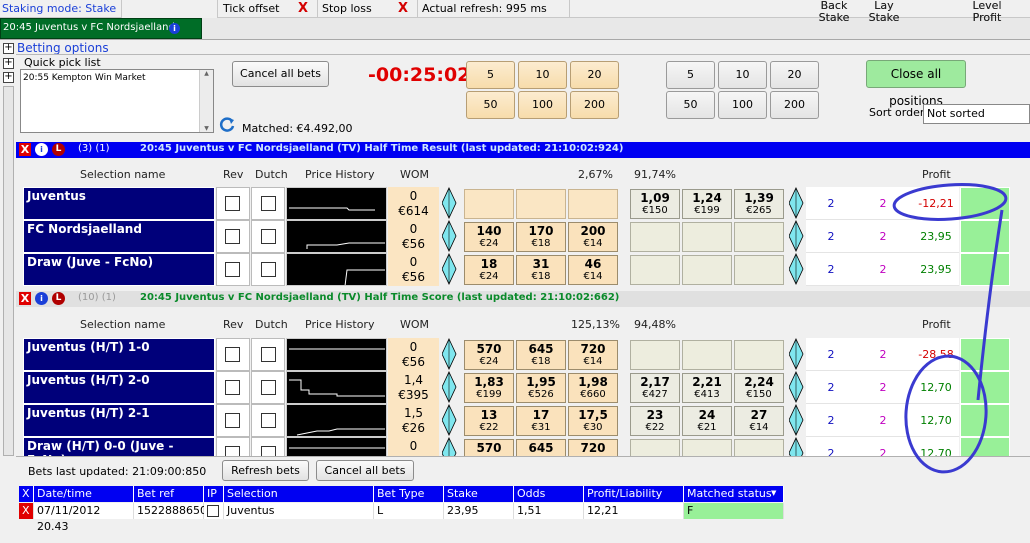 Image resolution: width=1030 pixels, height=543 pixels. I want to click on expand-icon: +, so click(8, 77).